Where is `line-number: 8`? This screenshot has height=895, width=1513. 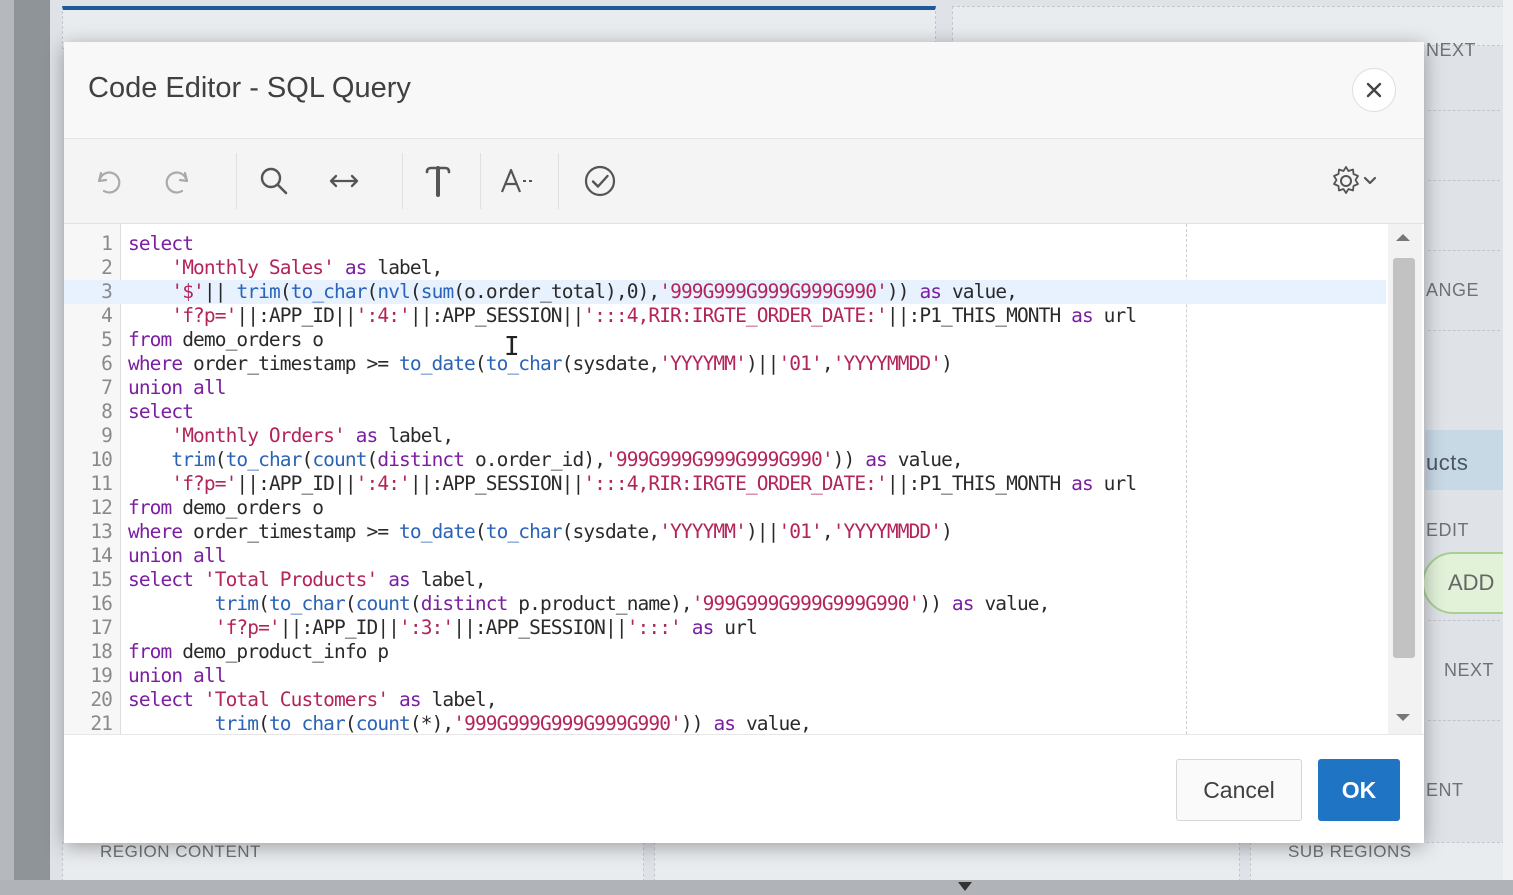 line-number: 8 is located at coordinates (107, 411).